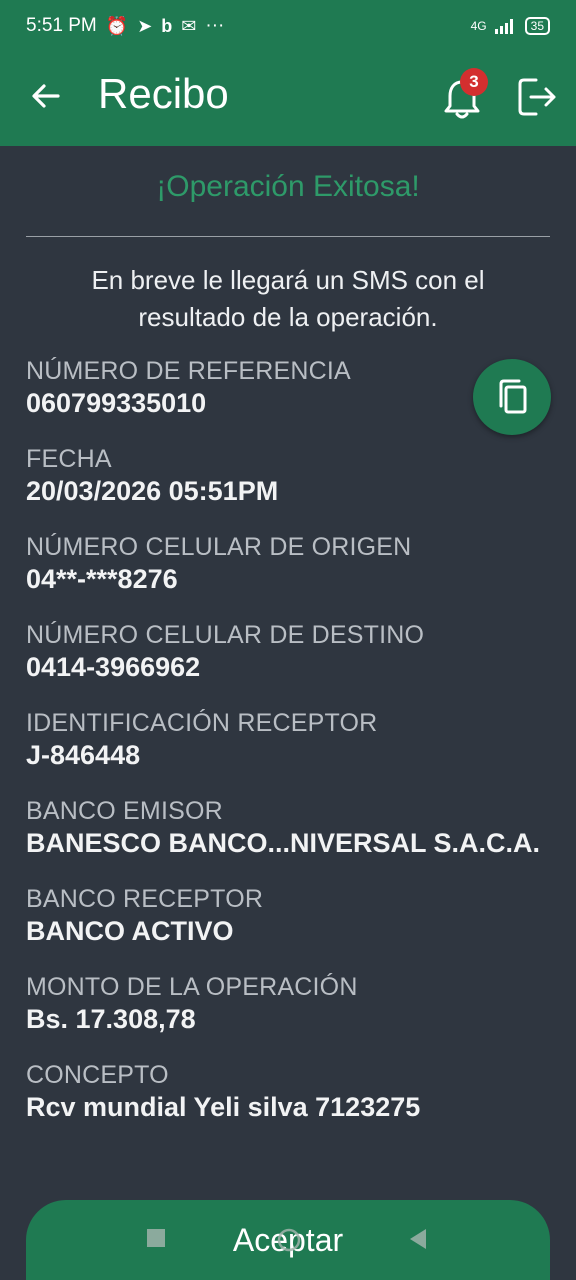 The width and height of the screenshot is (576, 1280). I want to click on back-nav-icon, so click(418, 1239).